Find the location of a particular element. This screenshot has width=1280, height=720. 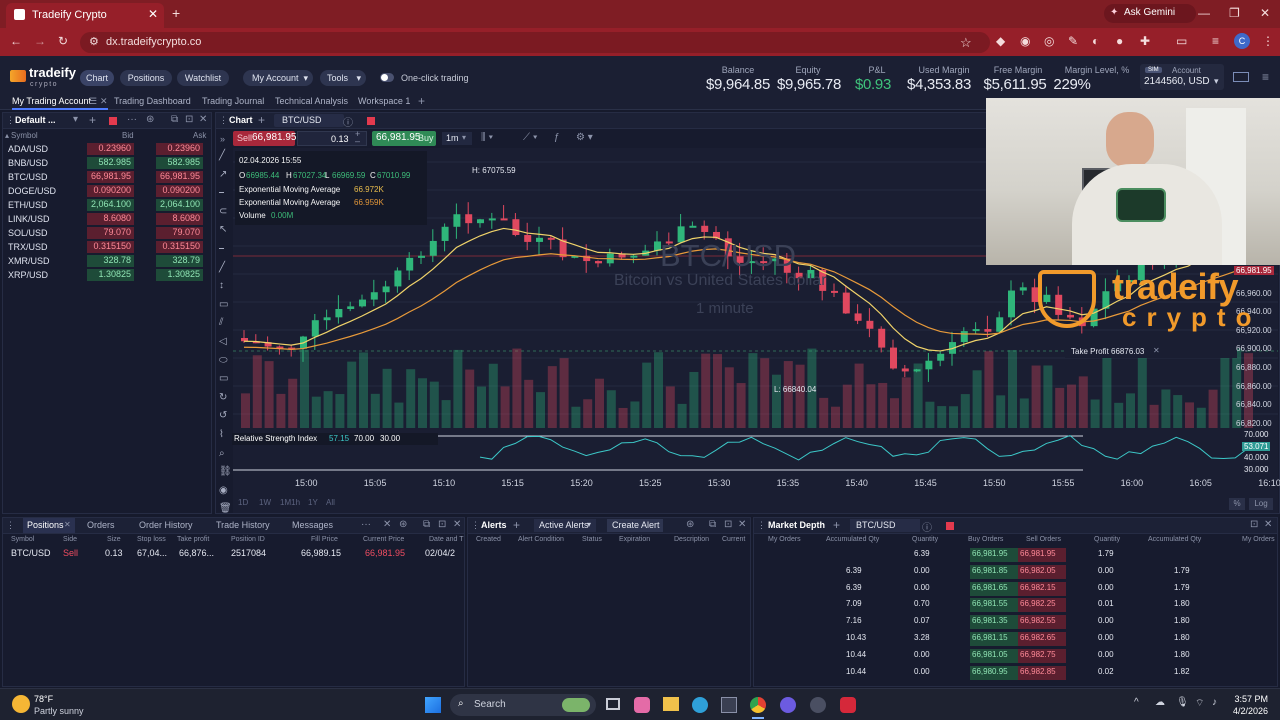

bid-cell: 0.315150 is located at coordinates (110, 247).